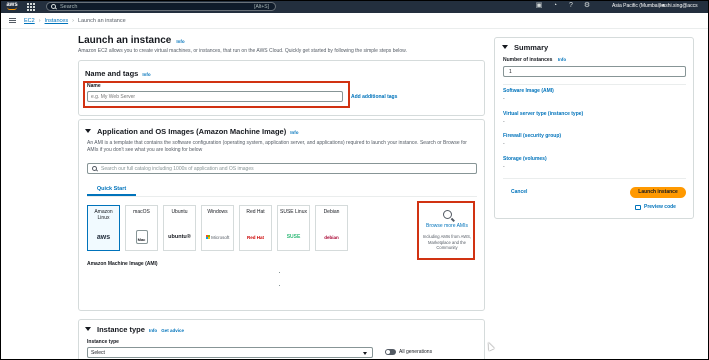 This screenshot has height=360, width=709. Describe the element at coordinates (179, 228) in the screenshot. I see `os-tile-ubuntu: Ubuntu ubuntu®` at that location.